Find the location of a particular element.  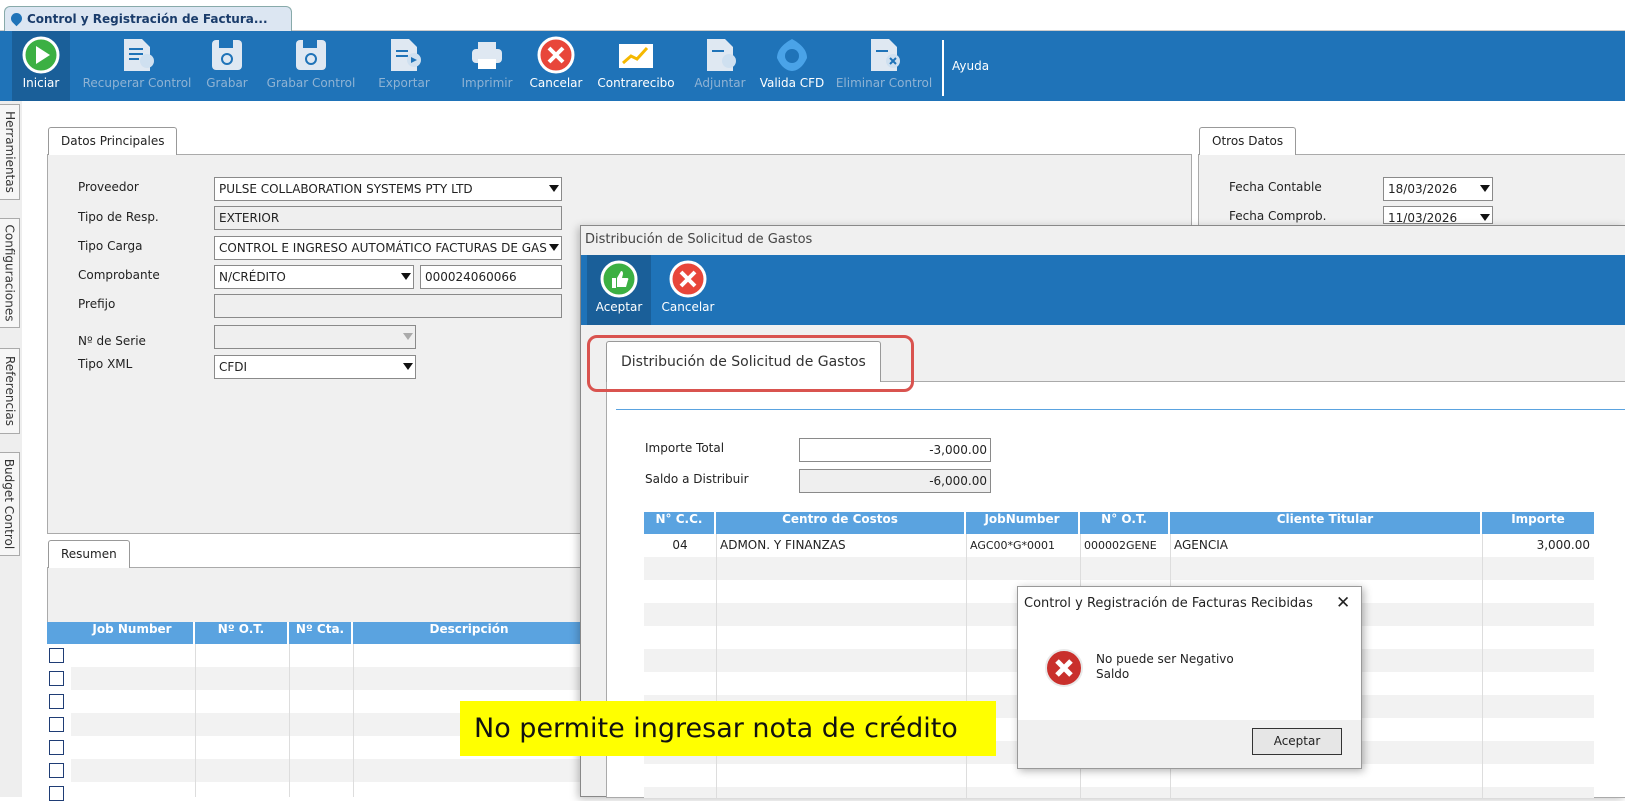

col-nro-ot: N° O.T. is located at coordinates (1125, 523).